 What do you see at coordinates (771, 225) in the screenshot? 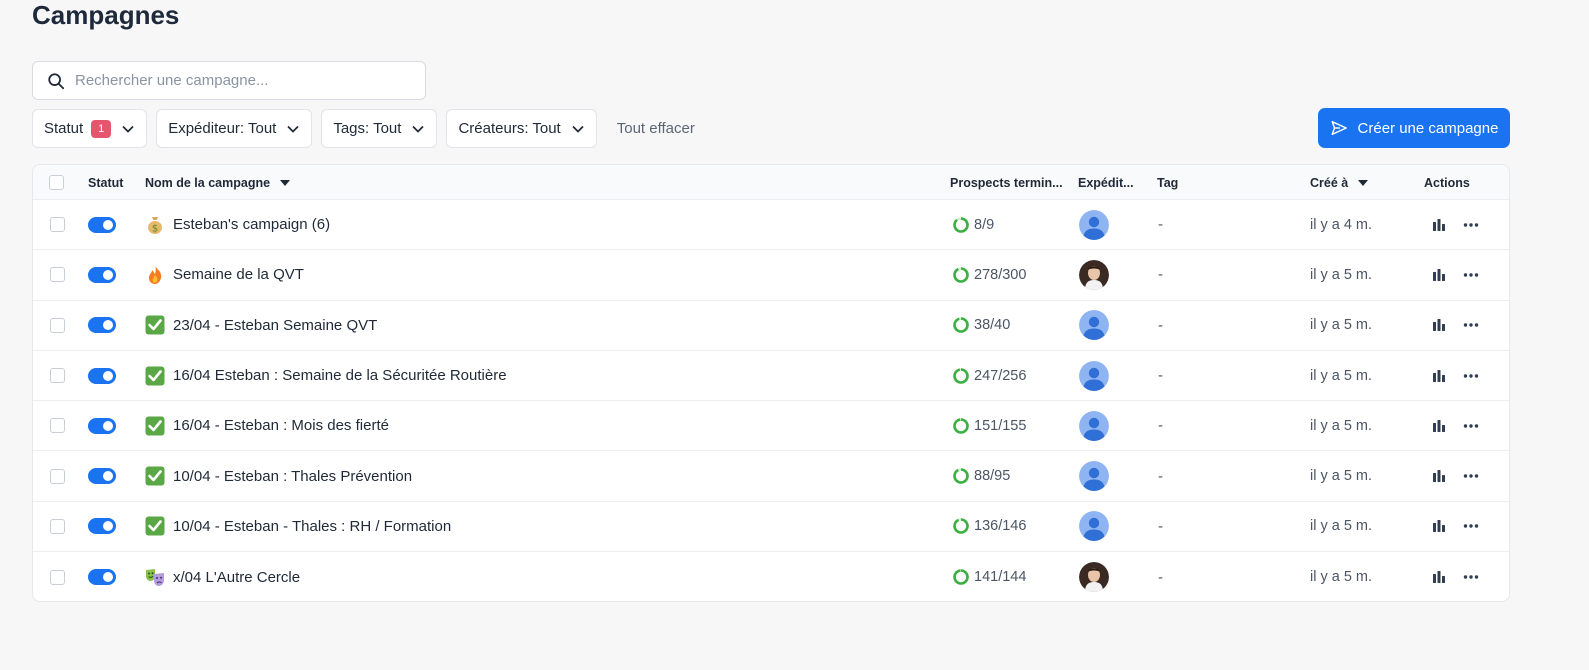
I see `table-row: $ Esteban's campaign (6) 8/9 - il y a 4 m.` at bounding box center [771, 225].